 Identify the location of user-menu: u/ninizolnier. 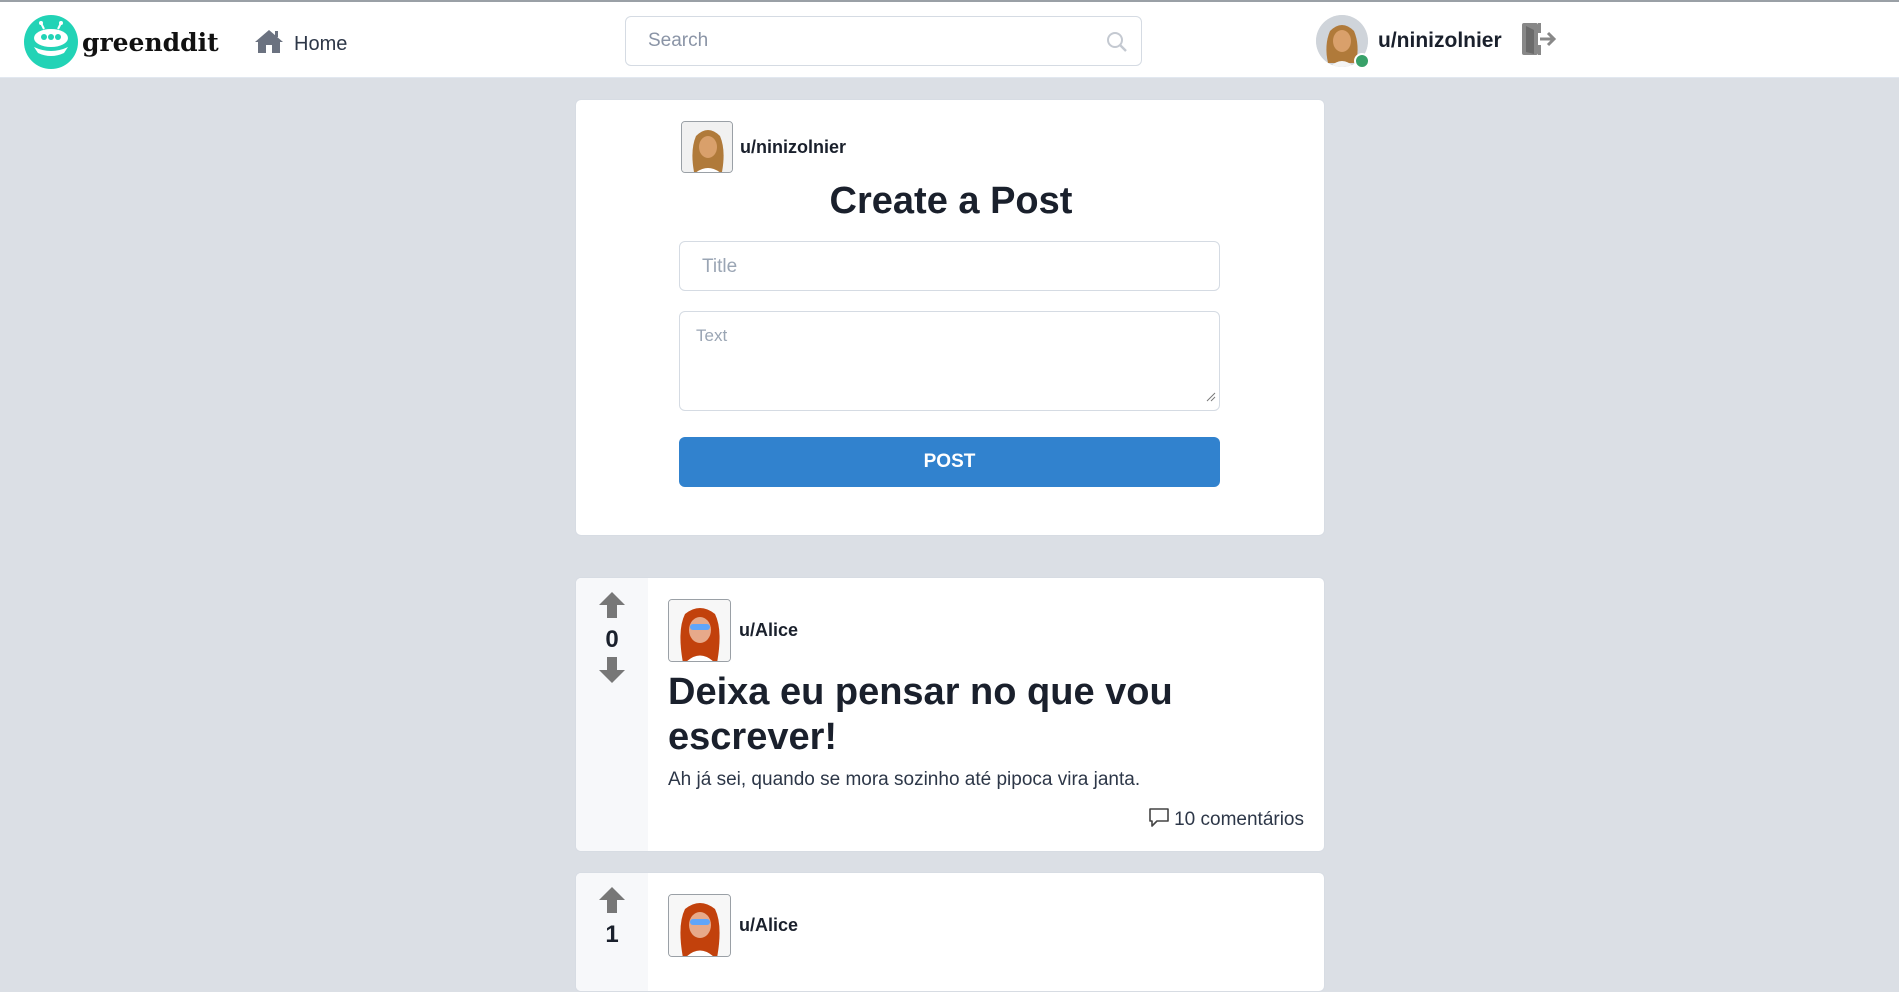
(1437, 42).